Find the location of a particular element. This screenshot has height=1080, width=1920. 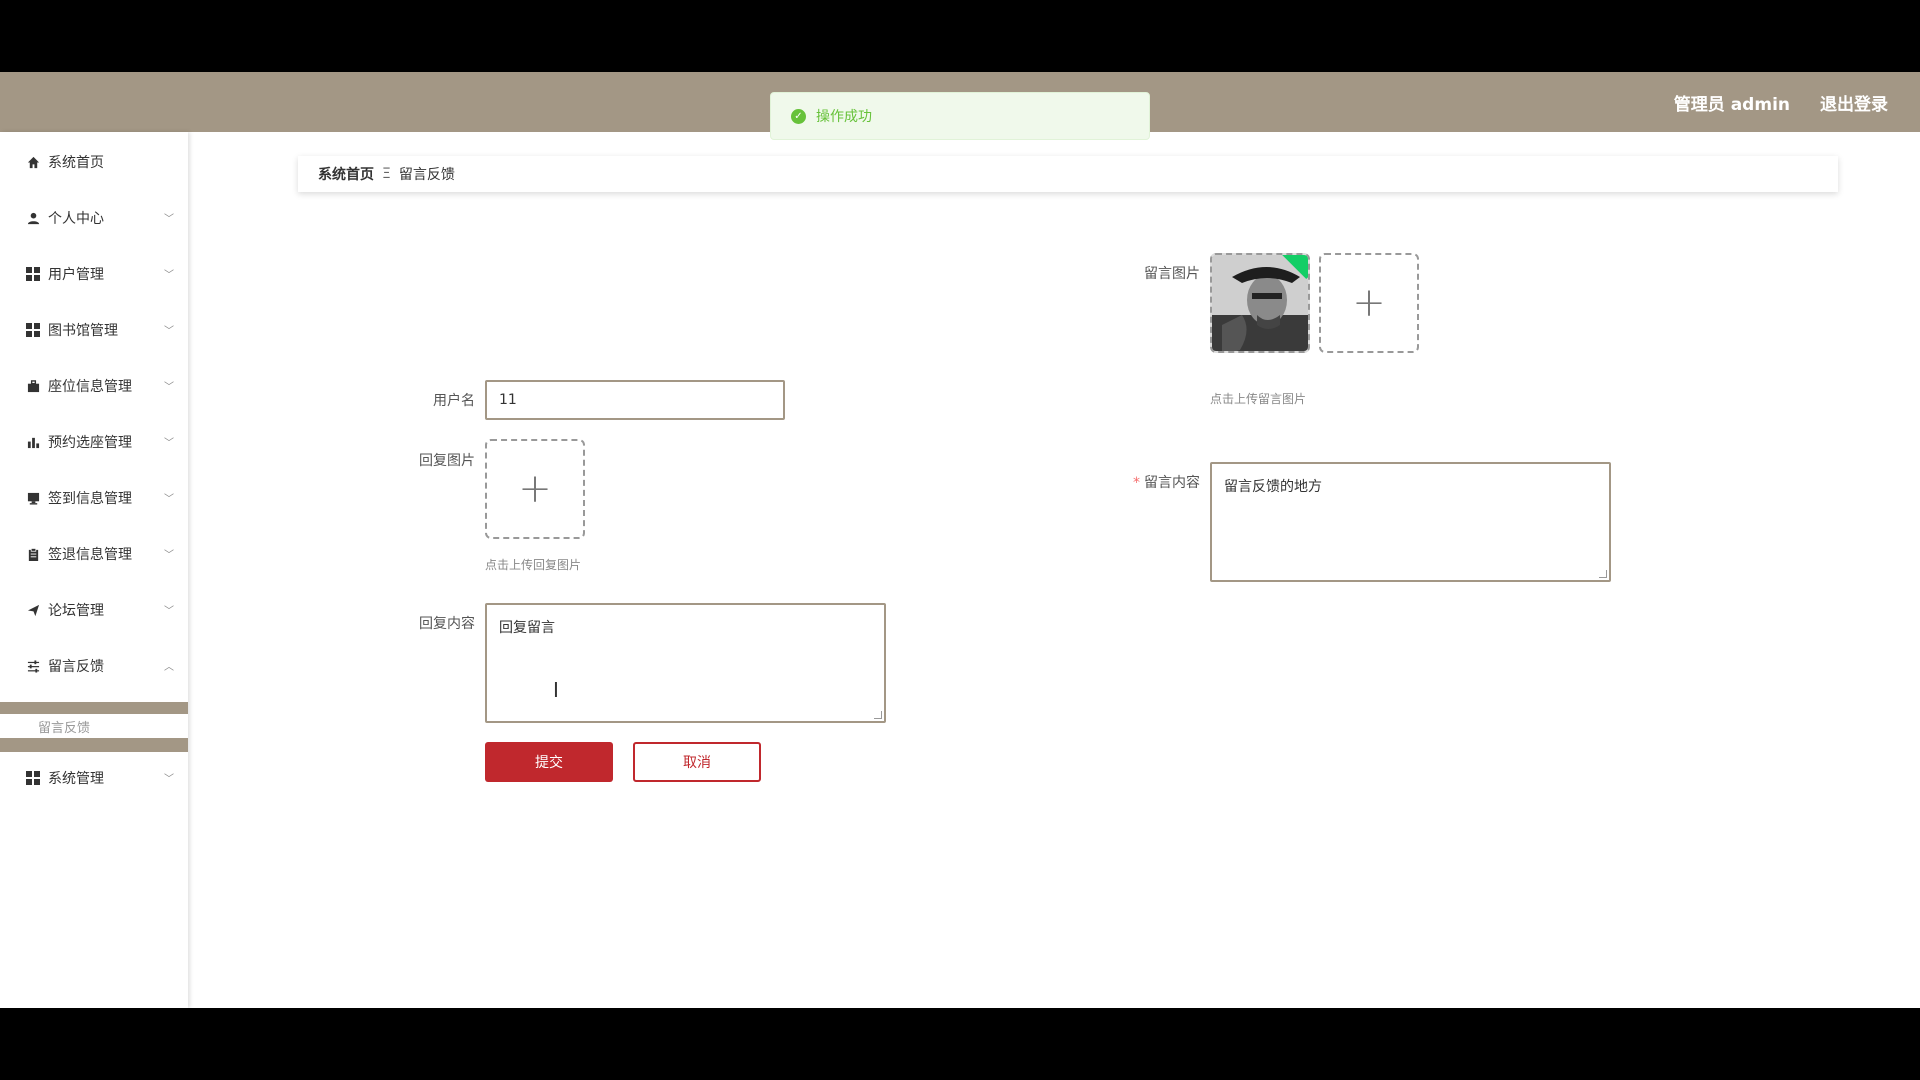

sidebar-item-label: 图书馆管理 is located at coordinates (83, 331).